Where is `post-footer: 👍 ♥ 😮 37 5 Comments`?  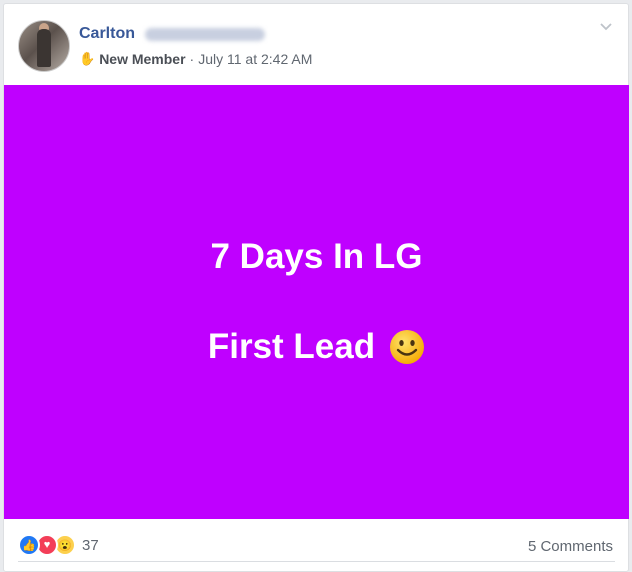
post-footer: 👍 ♥ 😮 37 5 Comments is located at coordinates (316, 546).